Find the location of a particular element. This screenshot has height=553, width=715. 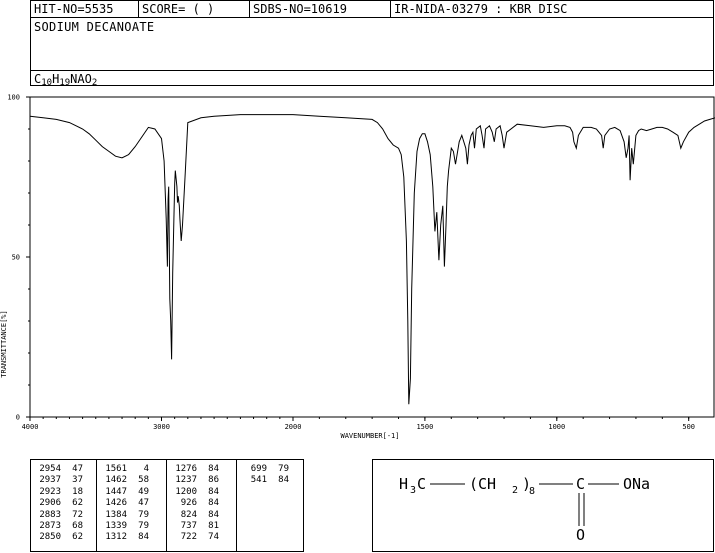

y-axis-label: TRANSMITTANCE[%] is located at coordinates (4, 343).